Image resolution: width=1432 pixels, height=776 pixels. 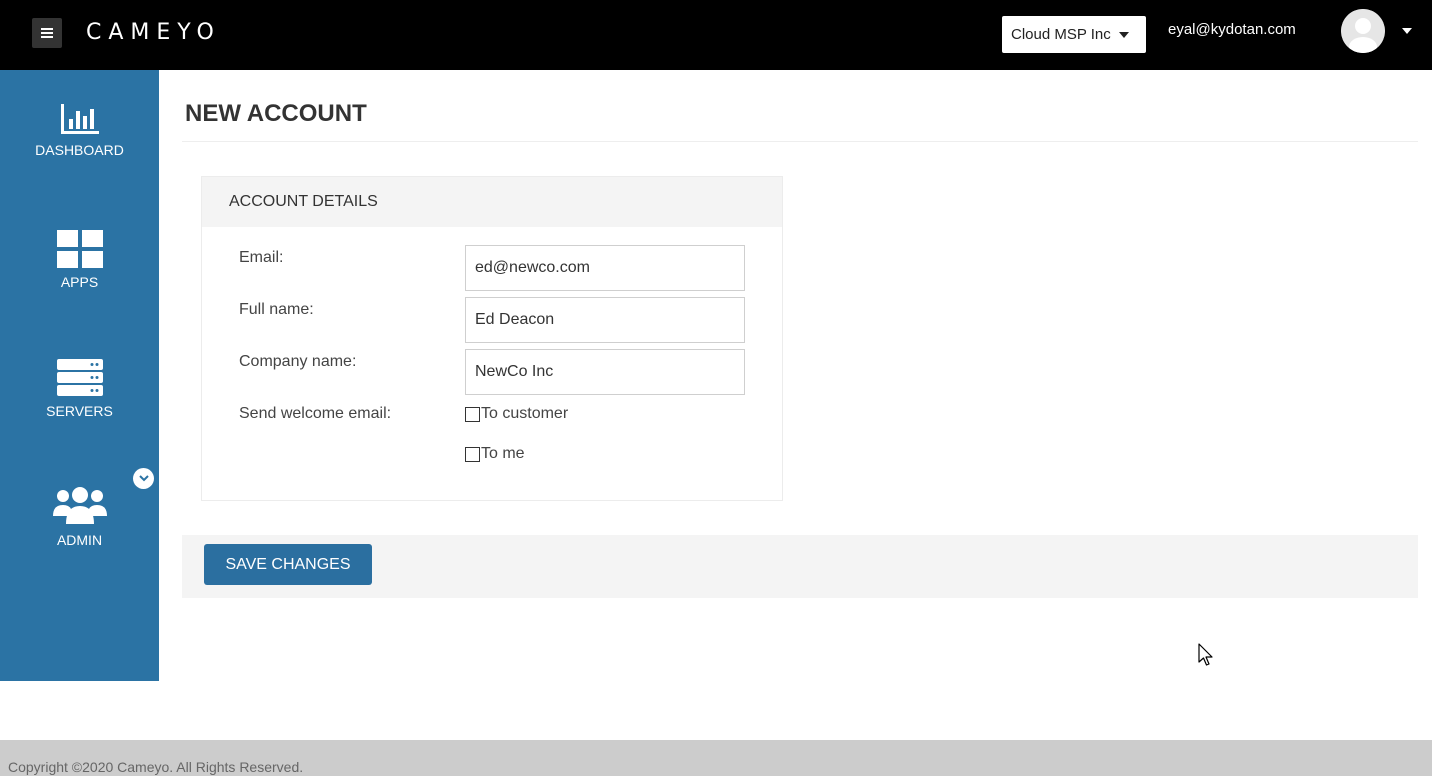 What do you see at coordinates (276, 113) in the screenshot?
I see `page-title: NEW ACCOUNT` at bounding box center [276, 113].